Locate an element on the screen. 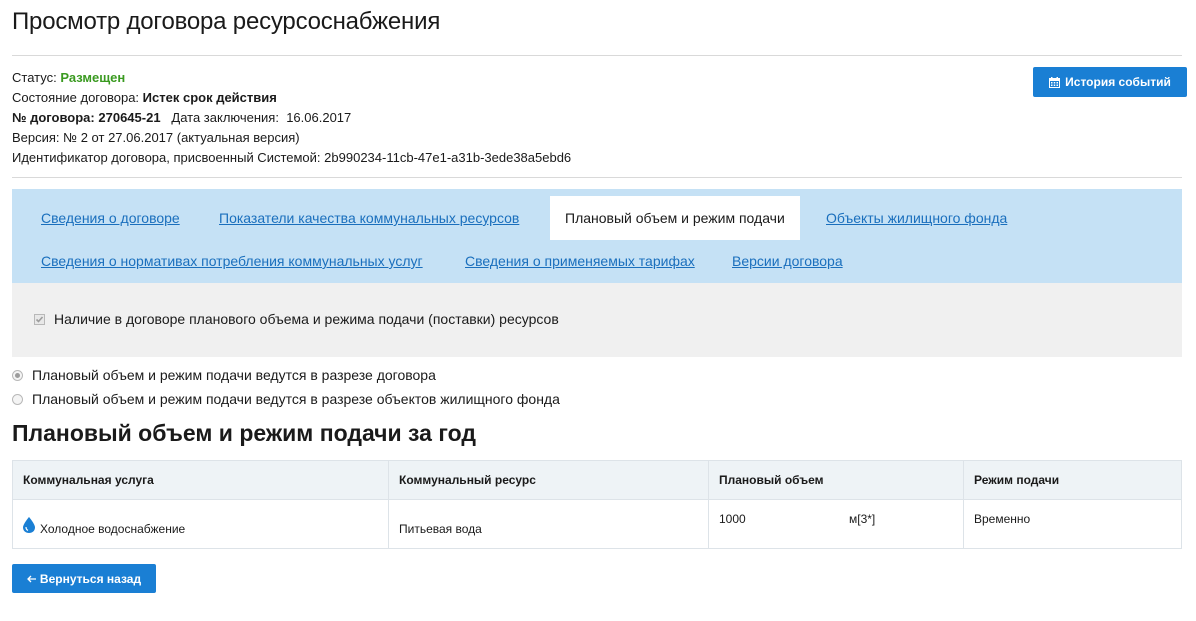 The width and height of the screenshot is (1196, 621). tab-contract-info: Сведения о договоре is located at coordinates (110, 218).